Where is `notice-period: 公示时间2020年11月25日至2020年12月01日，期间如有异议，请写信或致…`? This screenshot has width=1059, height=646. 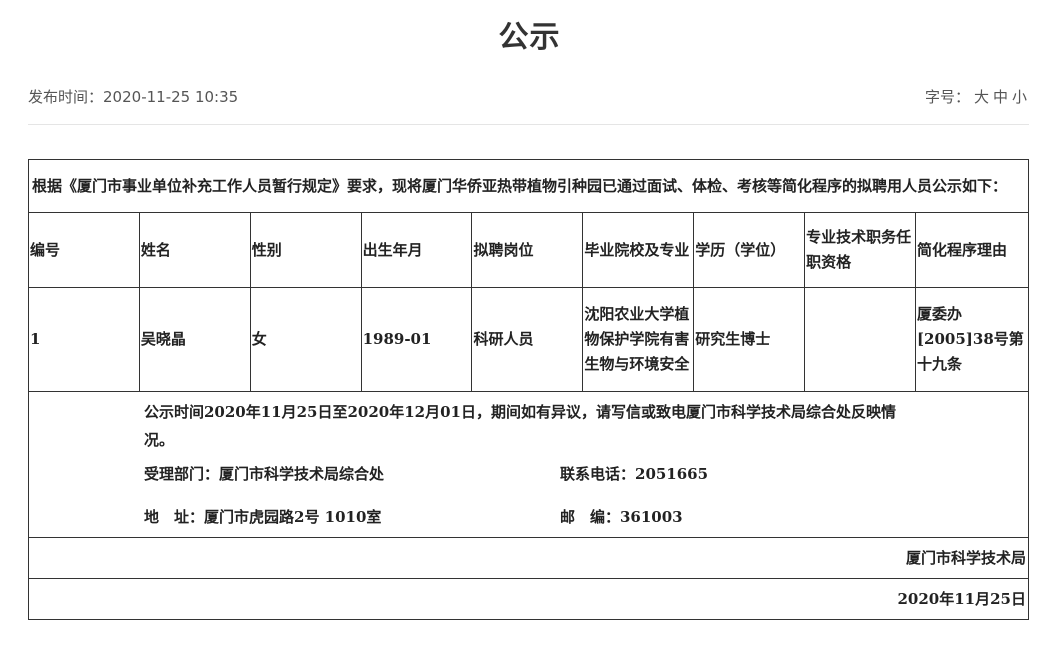
notice-period: 公示时间2020年11月25日至2020年12月01日，期间如有异议，请写信或致… is located at coordinates (520, 426).